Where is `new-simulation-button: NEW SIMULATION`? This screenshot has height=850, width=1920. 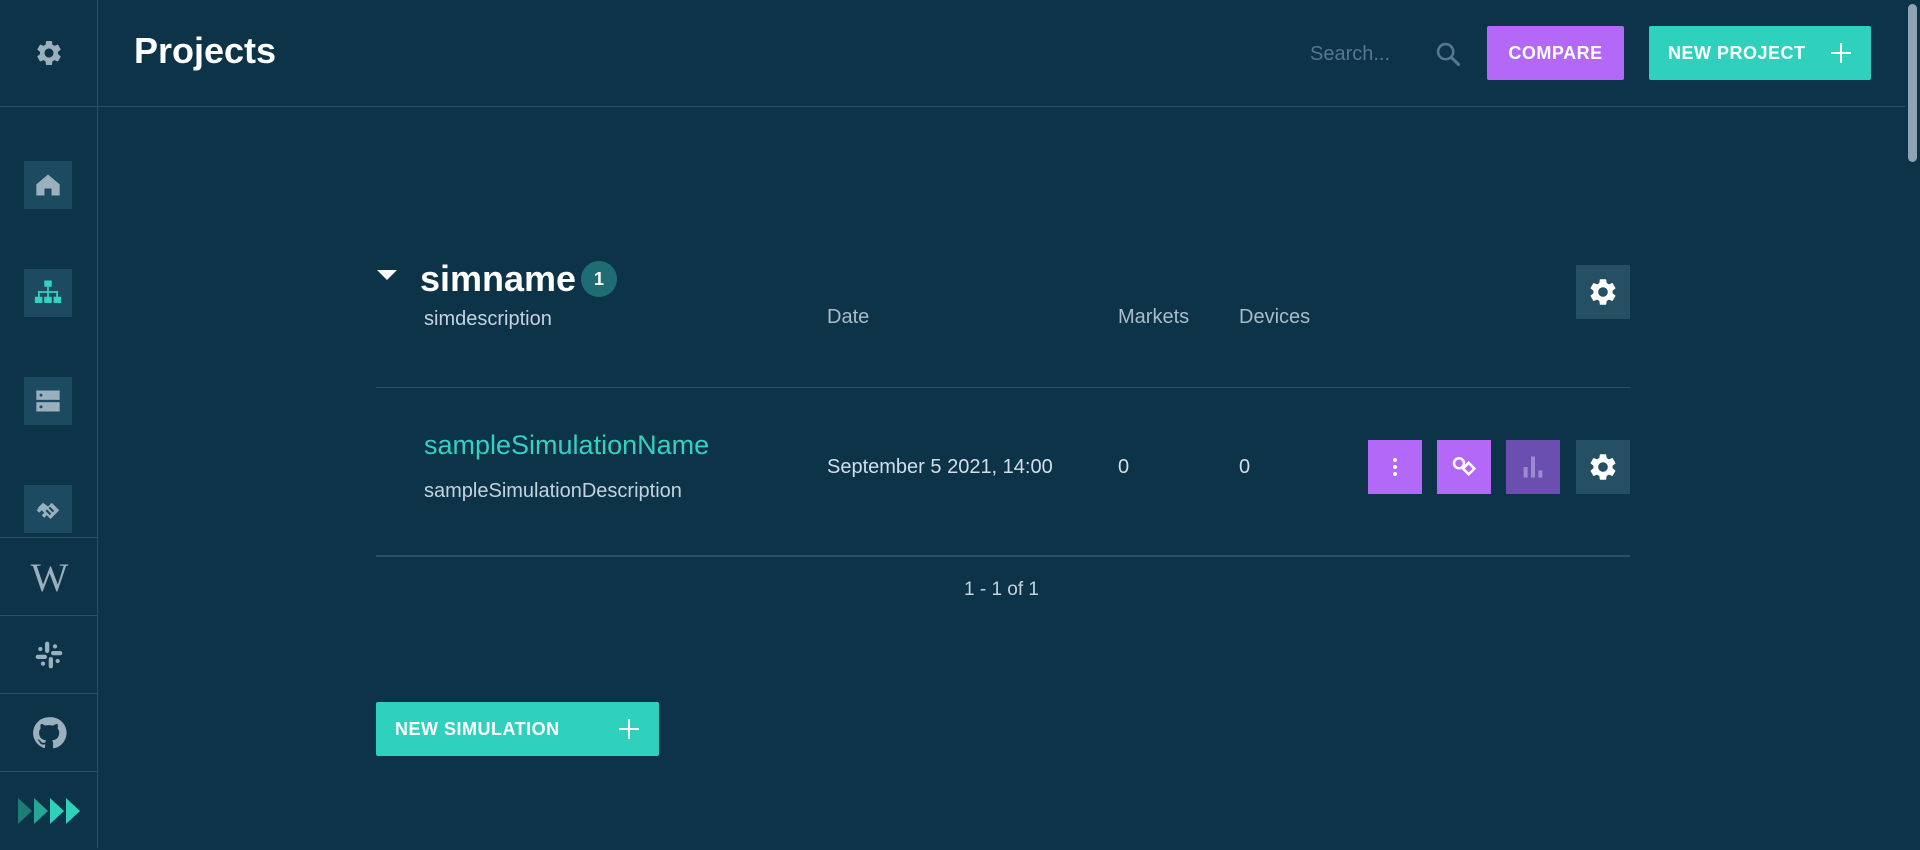 new-simulation-button: NEW SIMULATION is located at coordinates (517, 729).